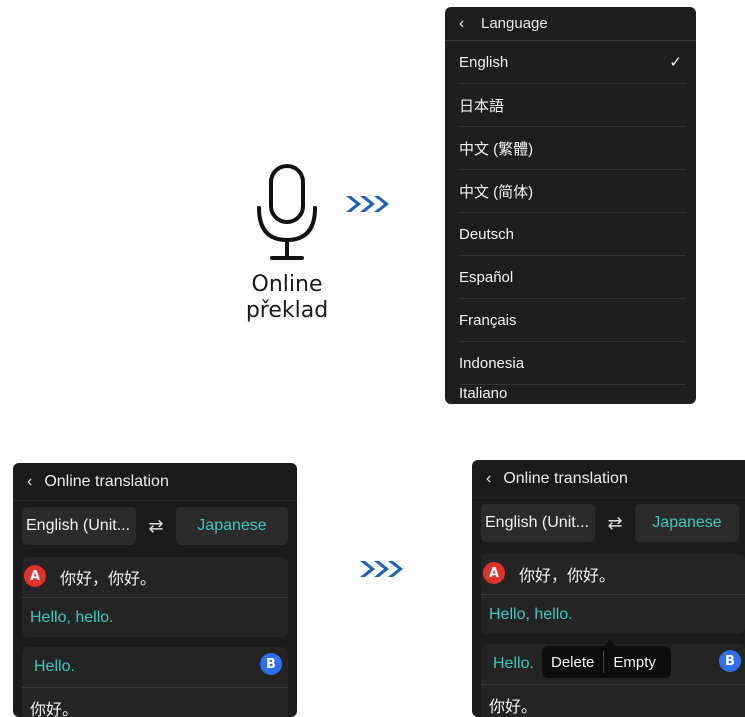 The height and width of the screenshot is (717, 745). I want to click on original-text: Hello., so click(54, 666).